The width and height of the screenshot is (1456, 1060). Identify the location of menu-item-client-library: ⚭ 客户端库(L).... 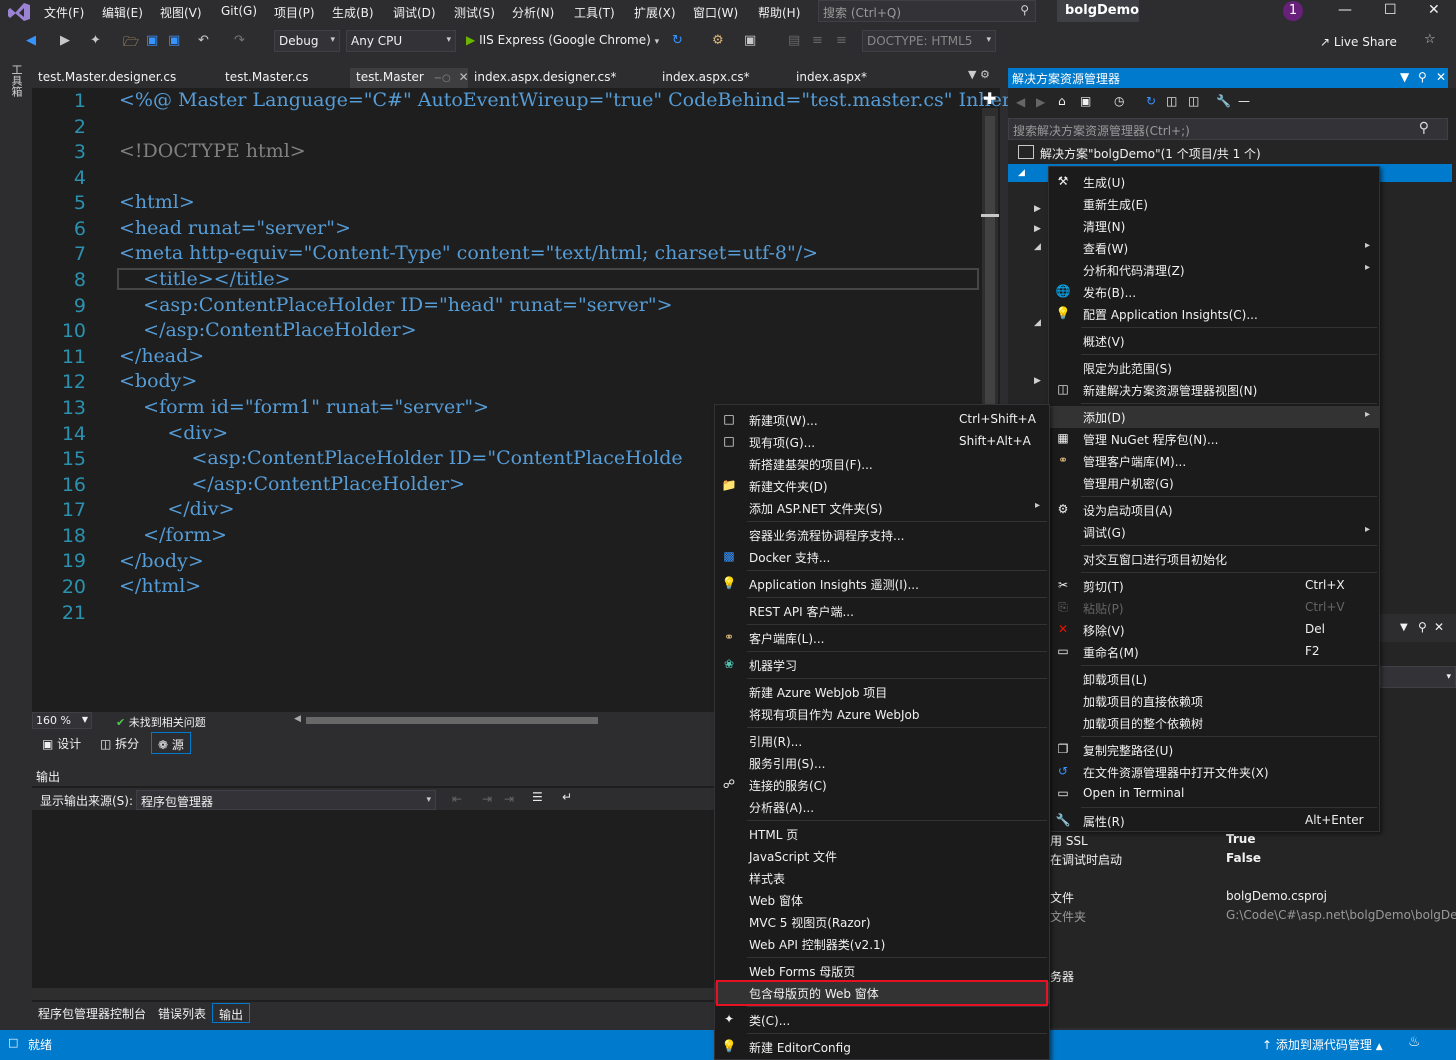
(882, 638).